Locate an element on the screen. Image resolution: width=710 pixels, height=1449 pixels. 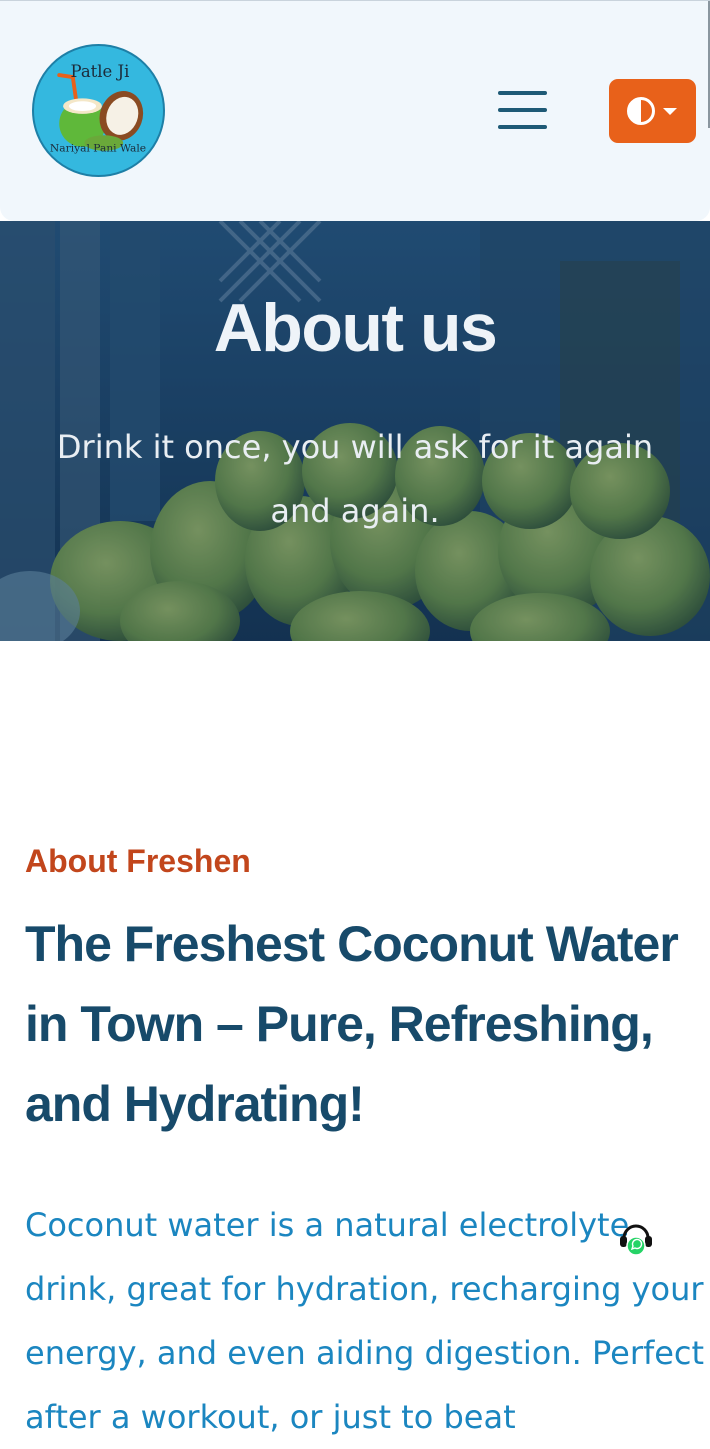
coconut-logo-icon: Patle Ji Nariyal Pani Wale is located at coordinates (98, 110).